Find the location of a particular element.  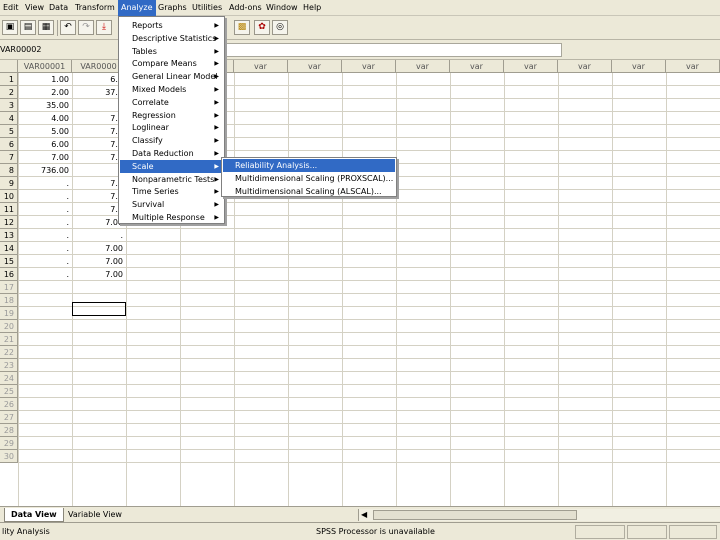

redo-button: ↷ is located at coordinates (86, 27).